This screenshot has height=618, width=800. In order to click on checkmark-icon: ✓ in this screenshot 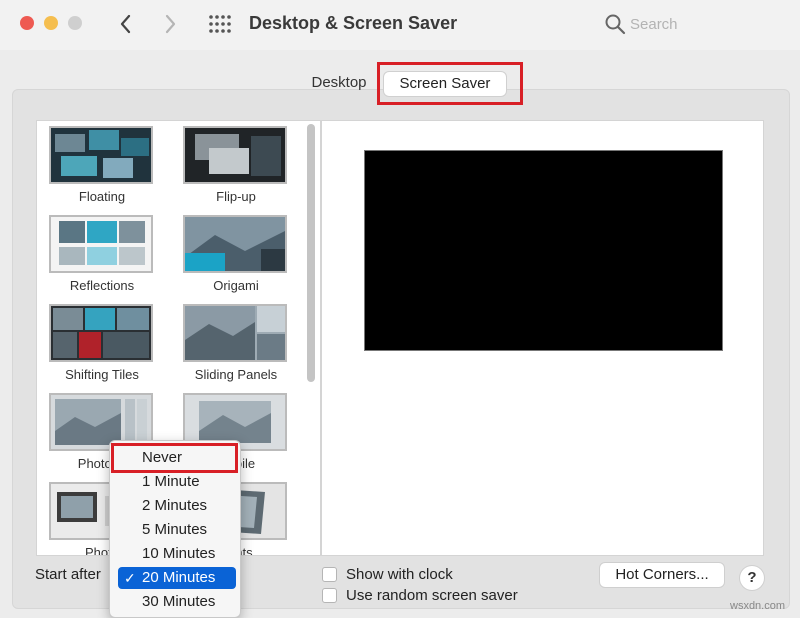, I will do `click(130, 578)`.